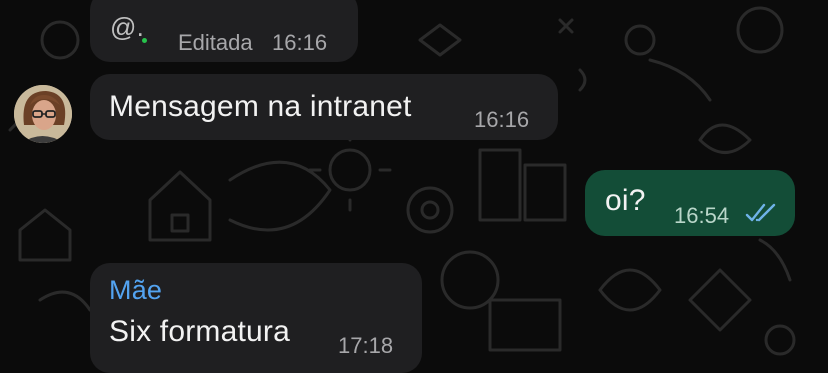 The image size is (828, 373). I want to click on sender-name: Mãe, so click(135, 290).